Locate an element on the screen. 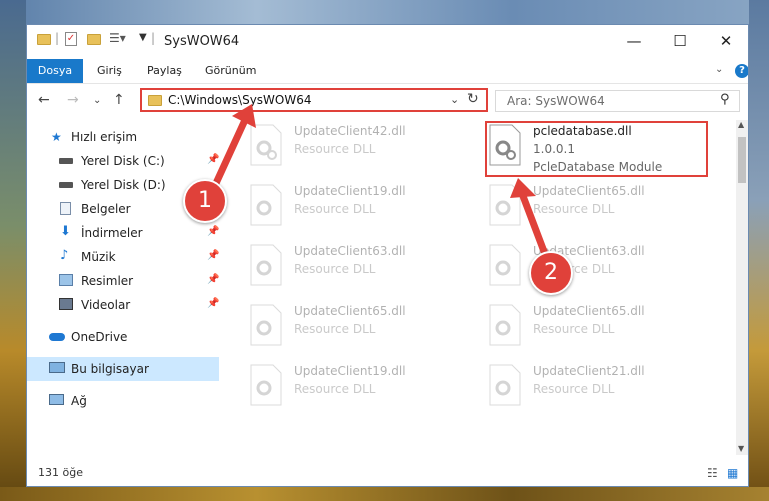  step-1-badge: 1 is located at coordinates (205, 201).